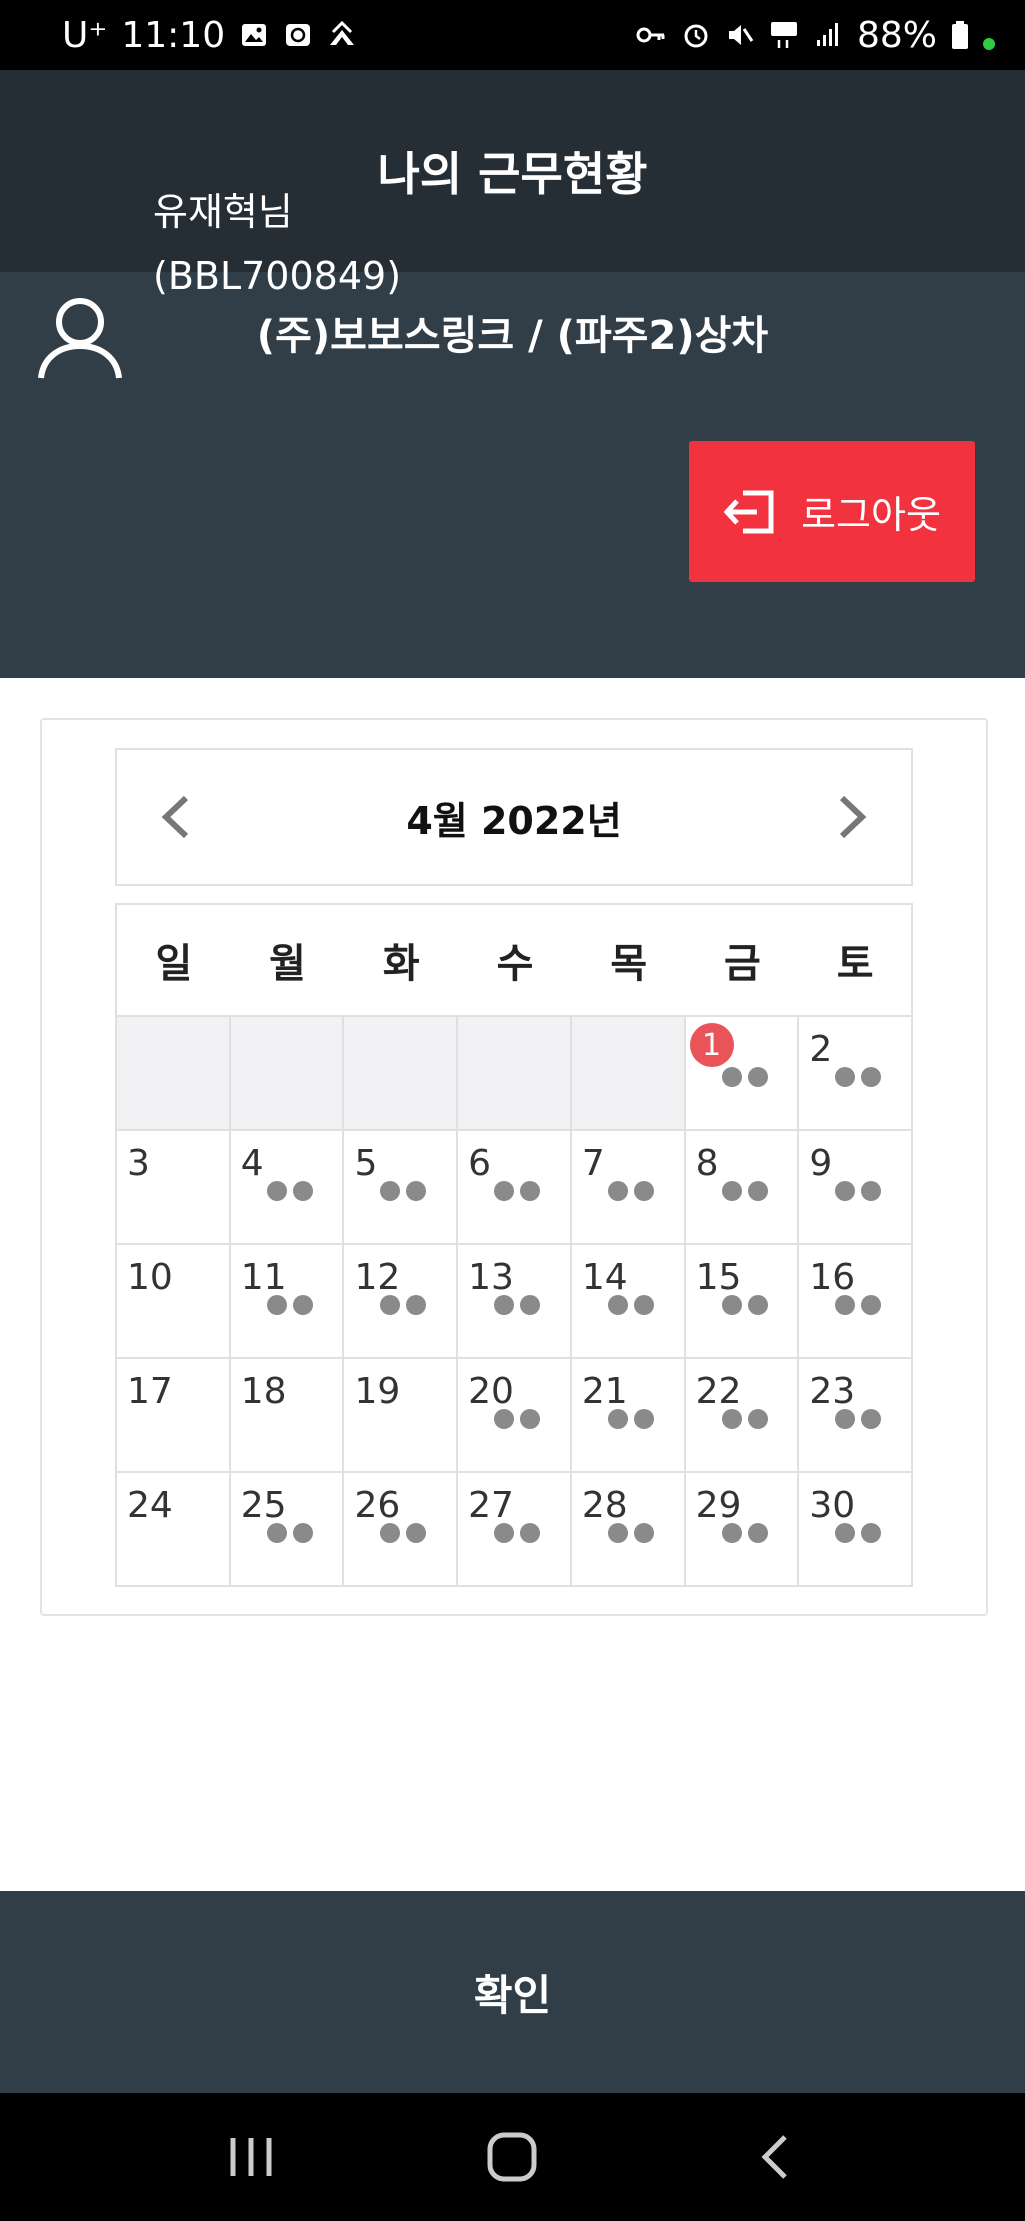  Describe the element at coordinates (277, 244) in the screenshot. I see `user-info: 유재혁님 (BBL700849)` at that location.